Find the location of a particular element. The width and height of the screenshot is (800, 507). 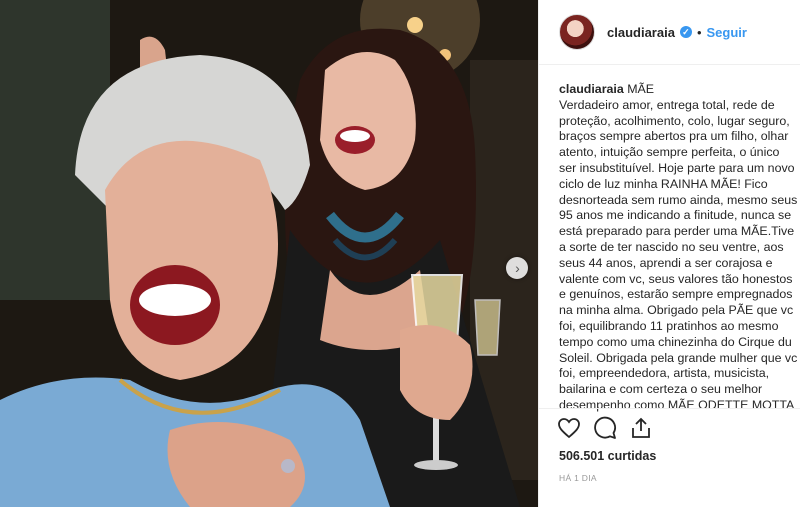

heart-icon is located at coordinates (569, 428).